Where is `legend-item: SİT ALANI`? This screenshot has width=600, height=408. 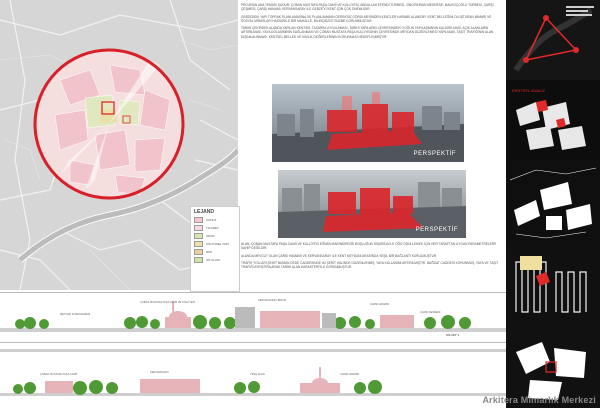
legend-item: SİT ALANI is located at coordinates (215, 260).